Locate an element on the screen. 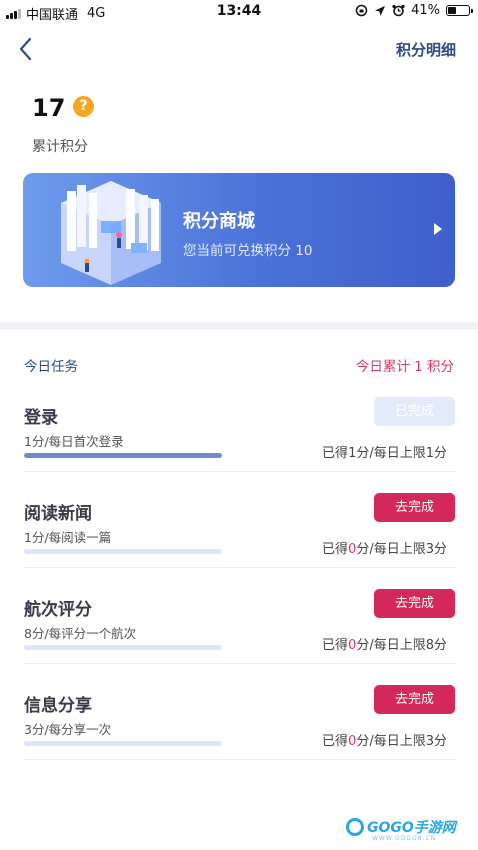 This screenshot has height=850, width=478. location-icon is located at coordinates (380, 10).